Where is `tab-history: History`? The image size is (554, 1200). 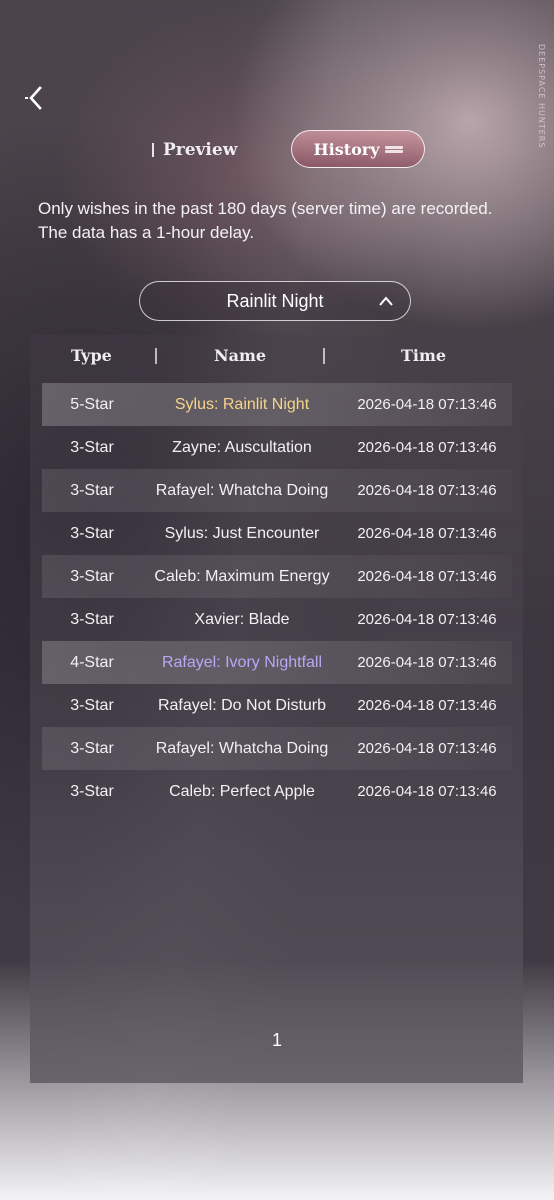 tab-history: History is located at coordinates (358, 149).